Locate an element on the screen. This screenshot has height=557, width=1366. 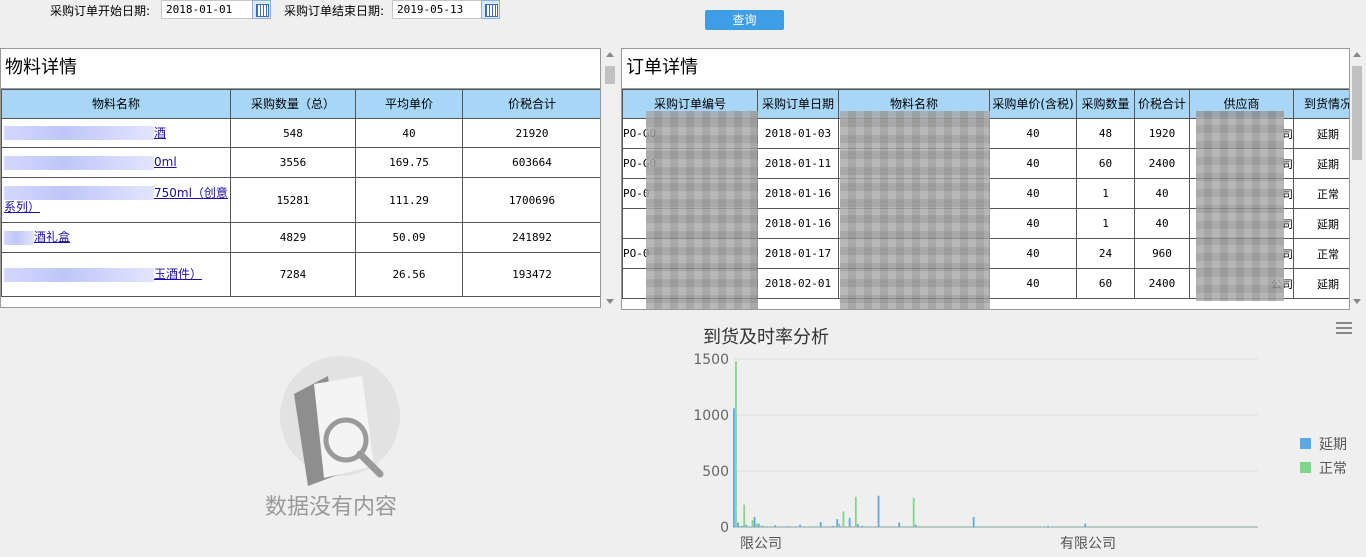
material-cell: 21920 is located at coordinates (531, 133).